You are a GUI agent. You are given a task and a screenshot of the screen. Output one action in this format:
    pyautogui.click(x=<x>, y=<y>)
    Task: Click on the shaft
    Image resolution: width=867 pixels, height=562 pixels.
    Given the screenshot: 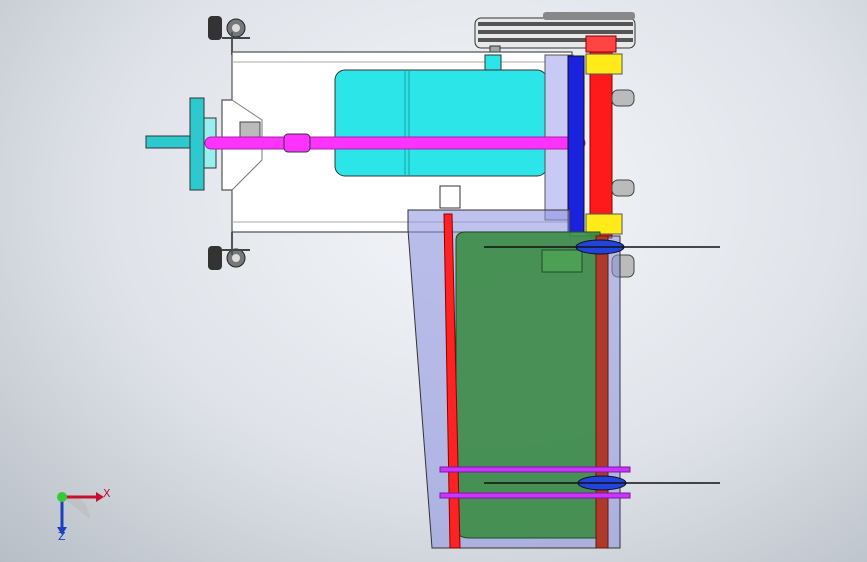 What is the action you would take?
    pyautogui.click(x=395, y=143)
    